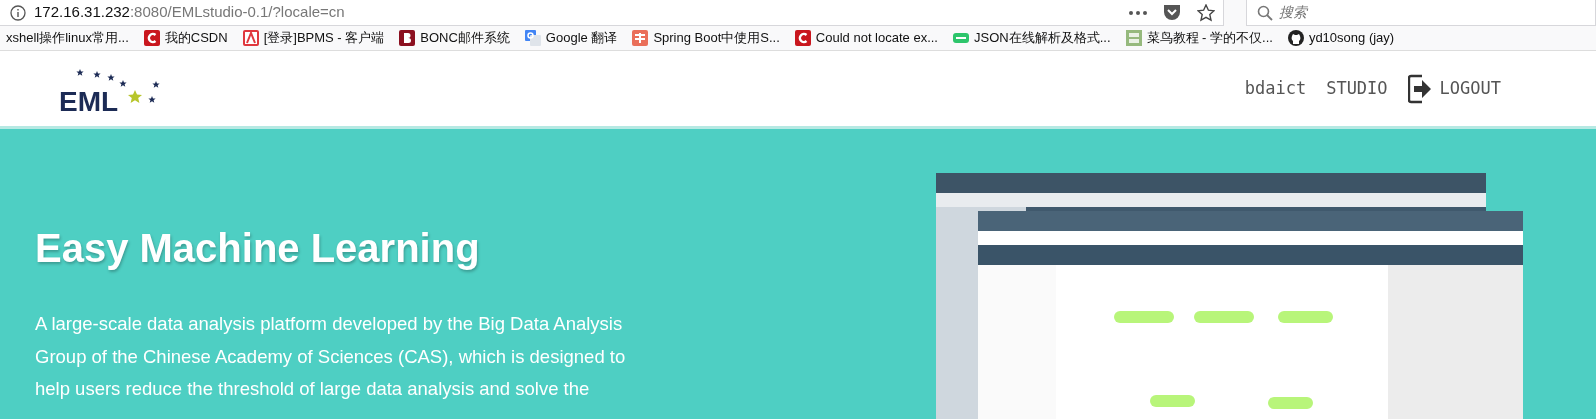  Describe the element at coordinates (258, 248) in the screenshot. I see `hero-title: Easy Machine Learning` at that location.